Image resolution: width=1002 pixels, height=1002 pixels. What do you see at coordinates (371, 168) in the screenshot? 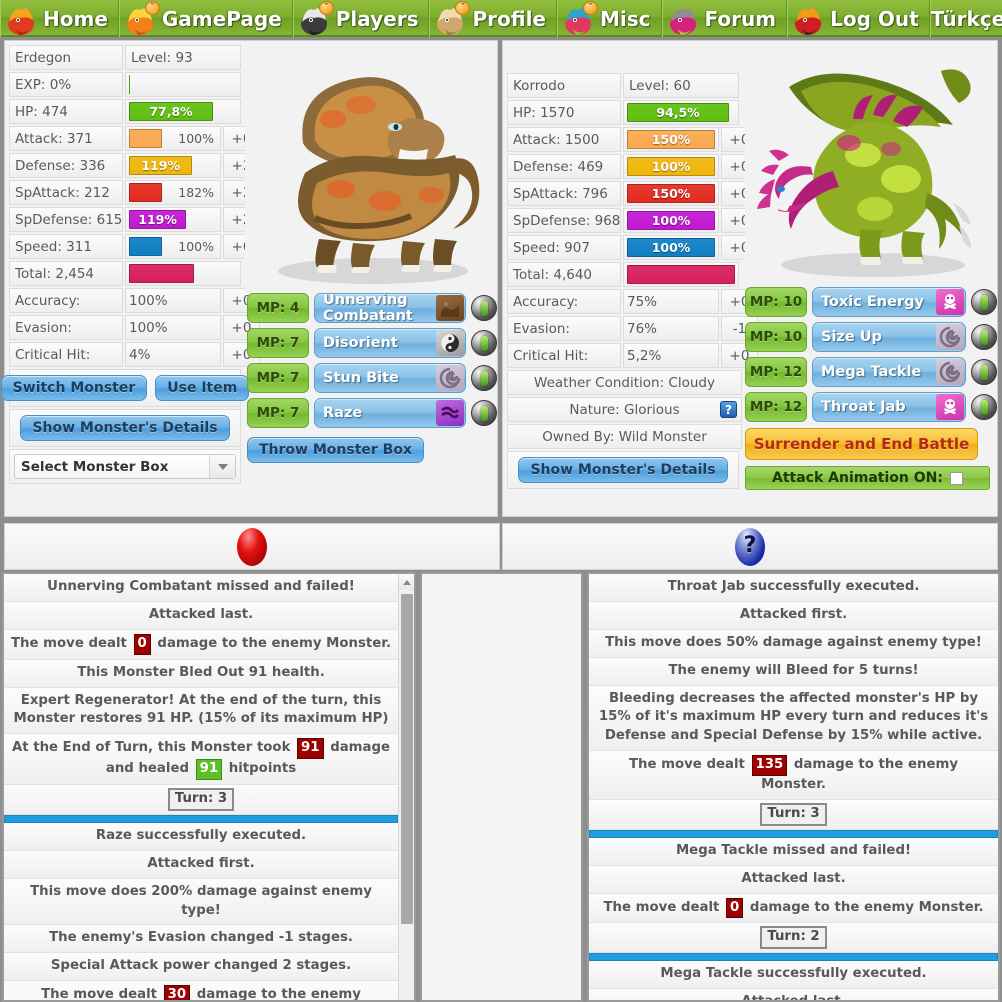
I see `player-monster-sprite` at bounding box center [371, 168].